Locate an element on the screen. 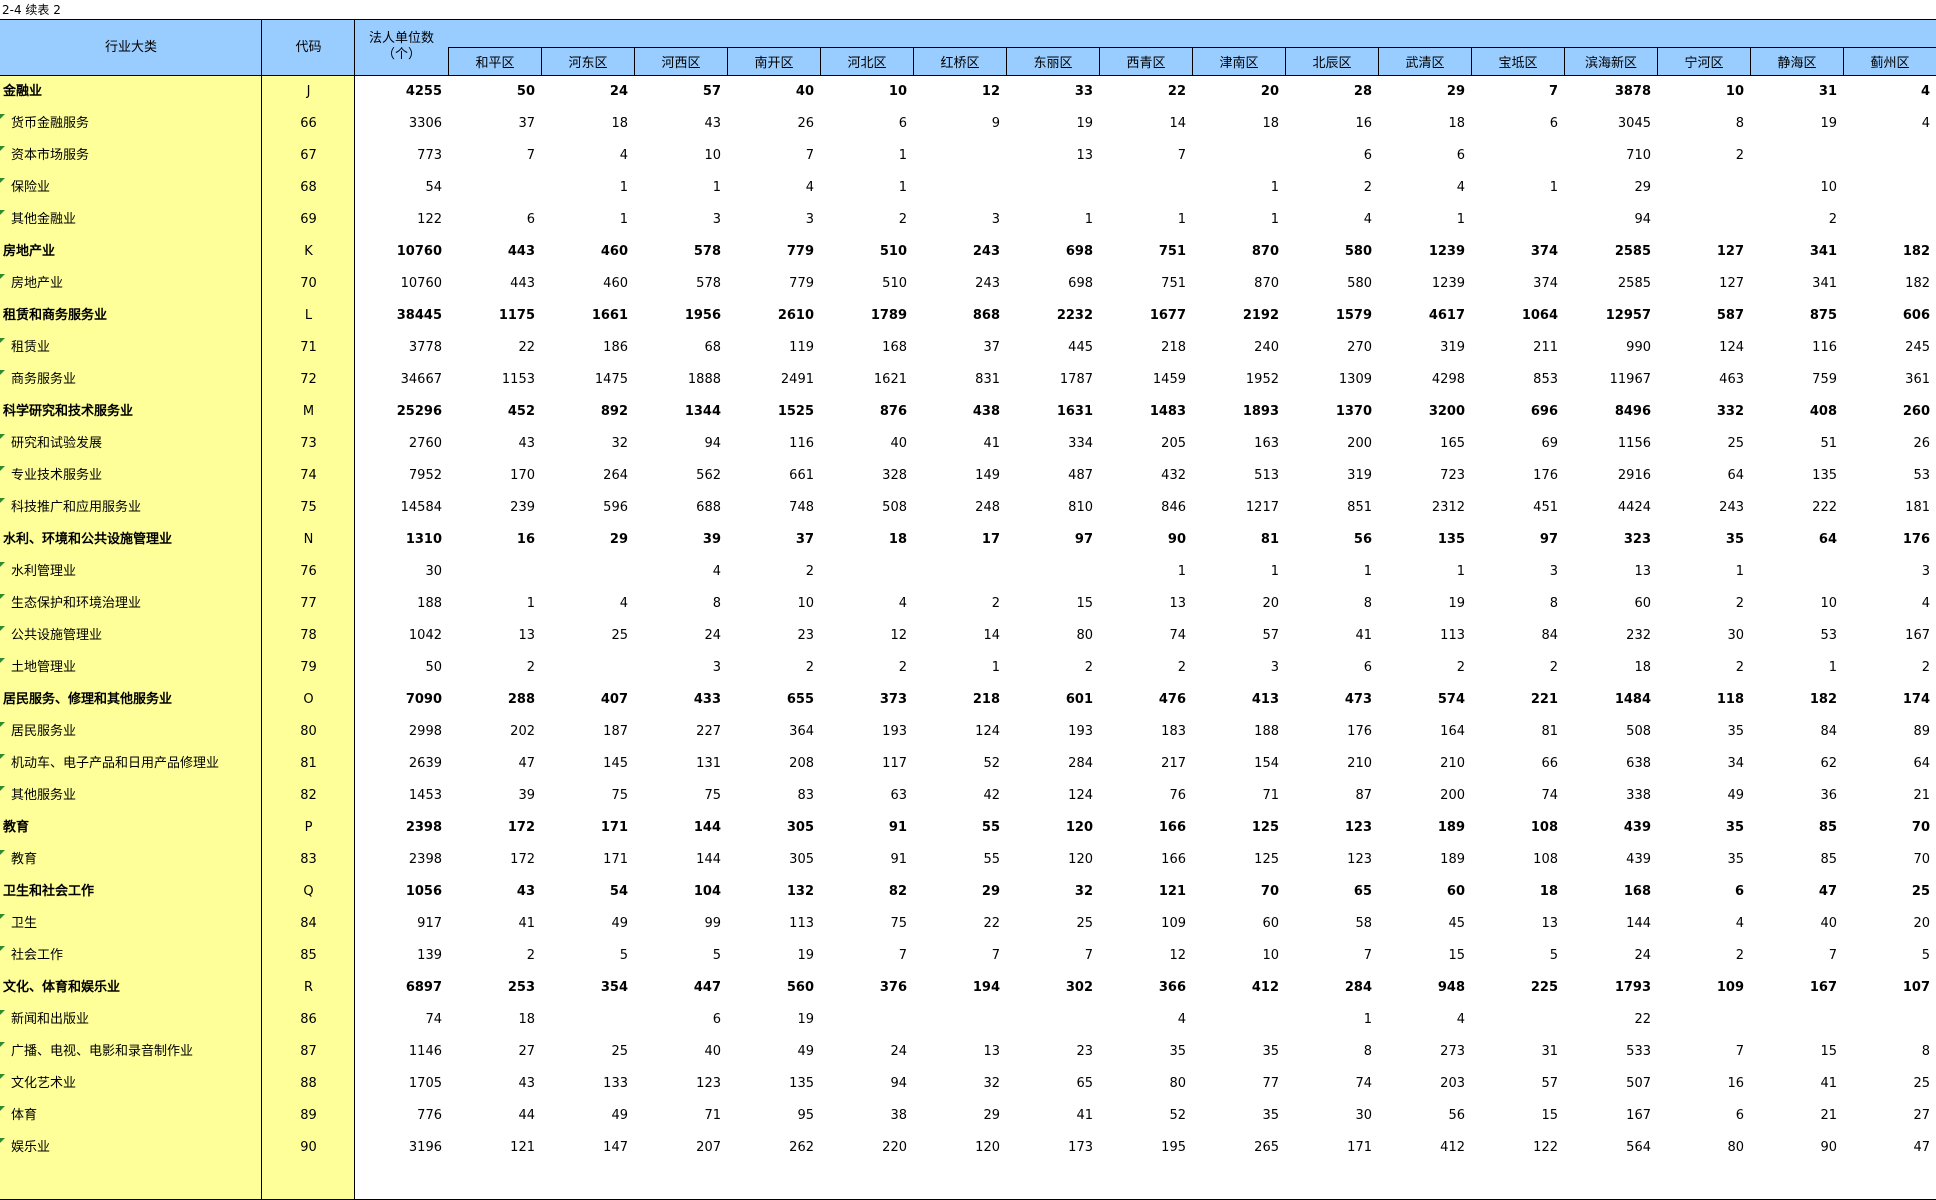 This screenshot has height=1200, width=1936. total-value: 50 is located at coordinates (433, 667).